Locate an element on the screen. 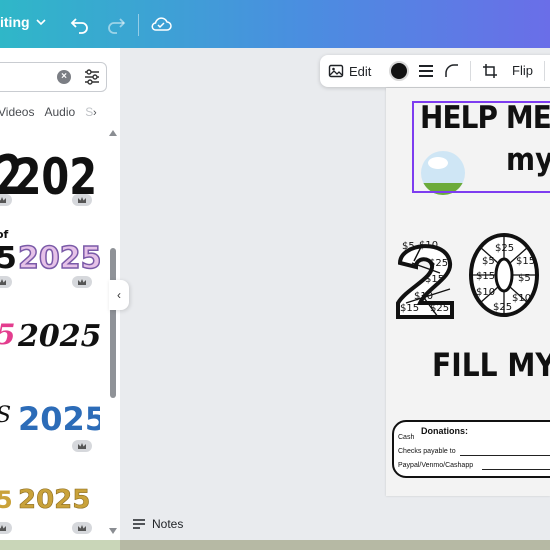  scroll-up-icon is located at coordinates (113, 133).